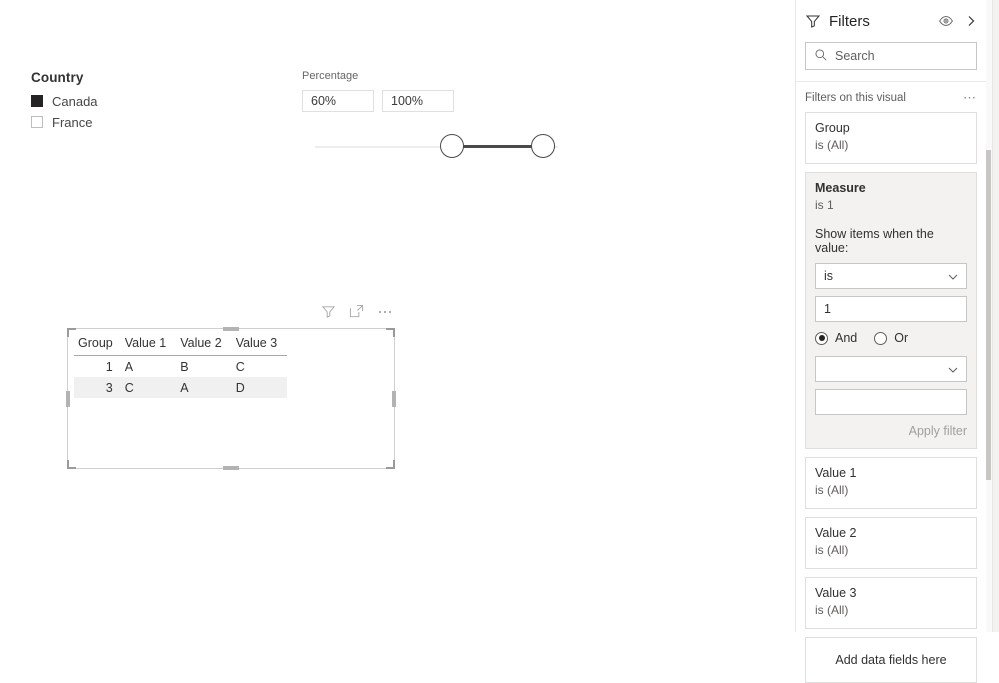 The height and width of the screenshot is (683, 999). I want to click on table-header-row: Group Value 1 Value 2 Value 3, so click(181, 346).